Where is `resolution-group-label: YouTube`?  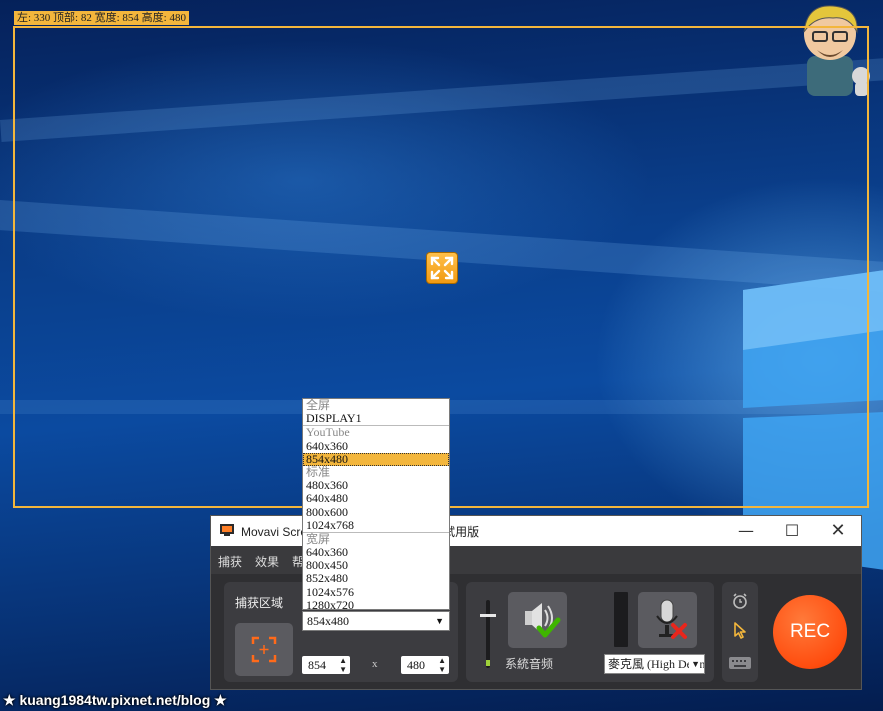 resolution-group-label: YouTube is located at coordinates (376, 432).